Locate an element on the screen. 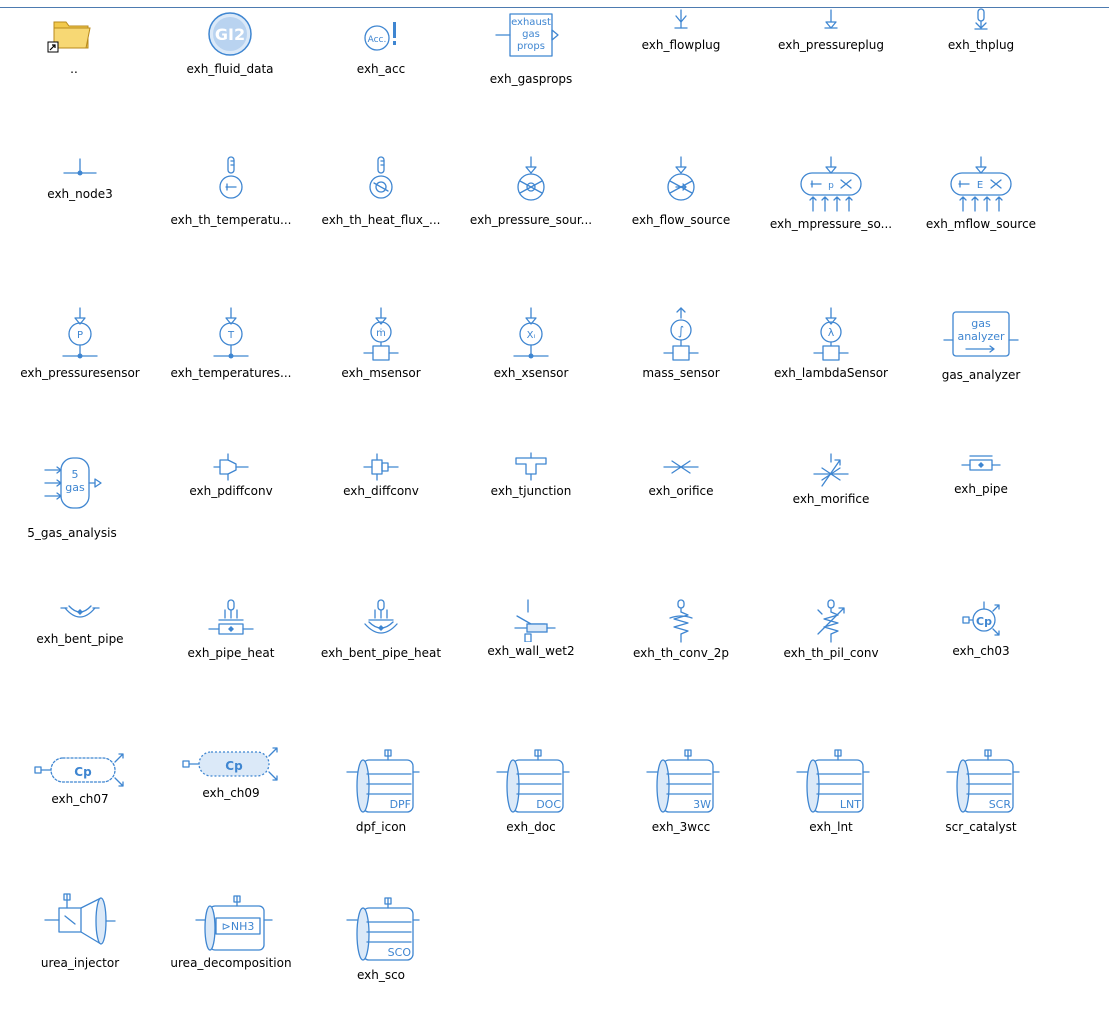  five-gas-analysis-icon: 5 gas is located at coordinates (73, 483).